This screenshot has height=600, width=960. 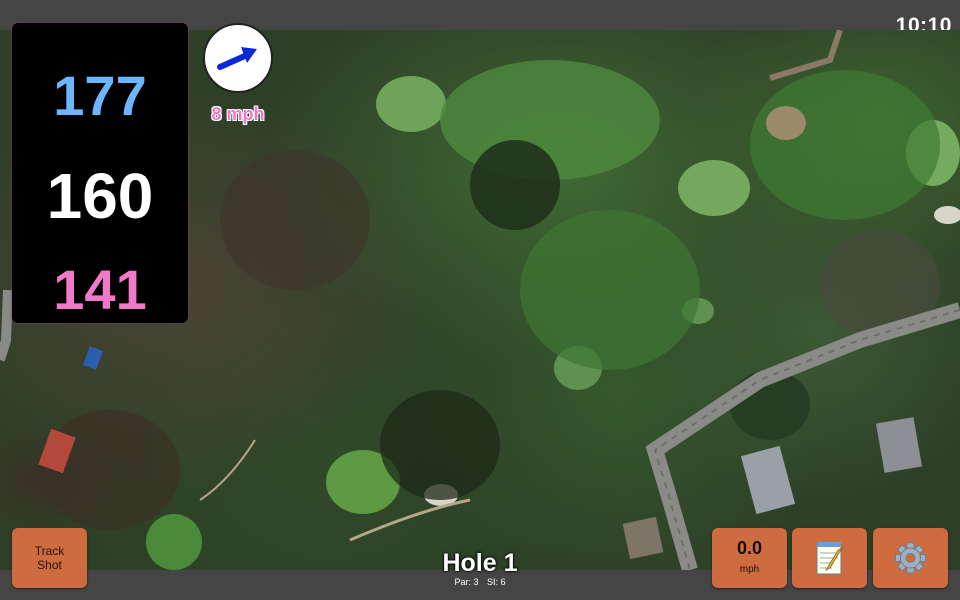 What do you see at coordinates (49, 565) in the screenshot?
I see `track-shot-label-line2: Shot` at bounding box center [49, 565].